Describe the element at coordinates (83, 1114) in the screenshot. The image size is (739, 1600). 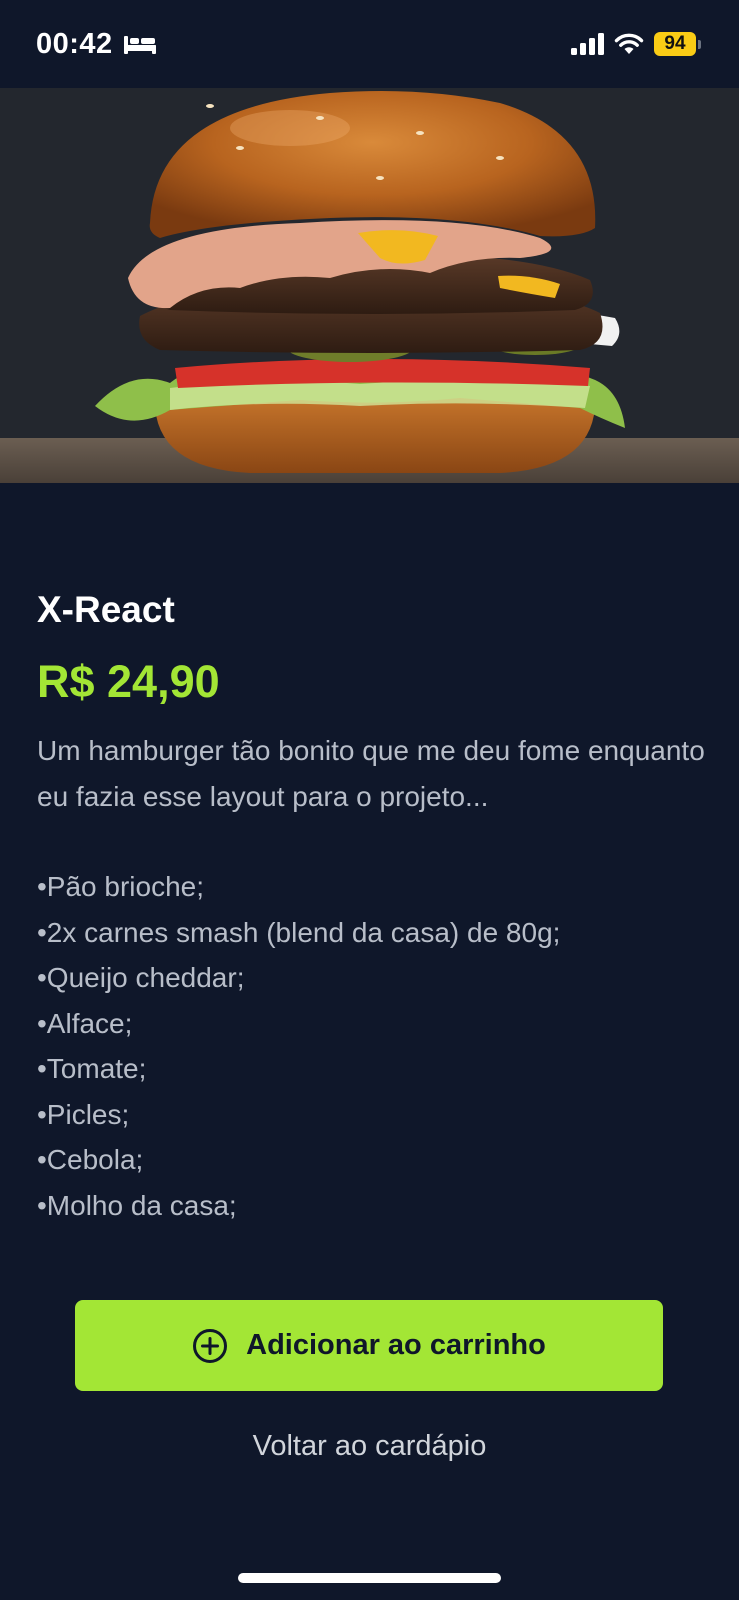
I see `ingredient-item: •Picles;` at that location.